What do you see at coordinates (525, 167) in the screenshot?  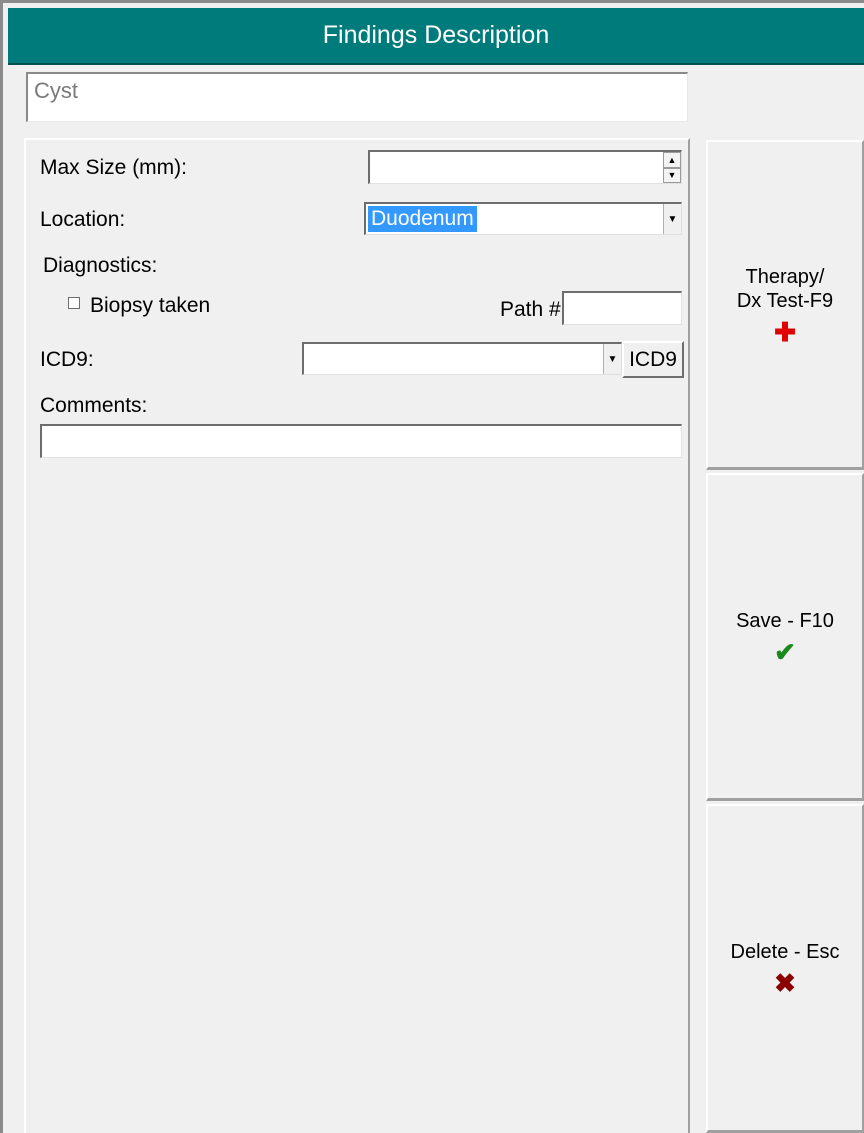 I see `max-size-input: ▲ ▼` at bounding box center [525, 167].